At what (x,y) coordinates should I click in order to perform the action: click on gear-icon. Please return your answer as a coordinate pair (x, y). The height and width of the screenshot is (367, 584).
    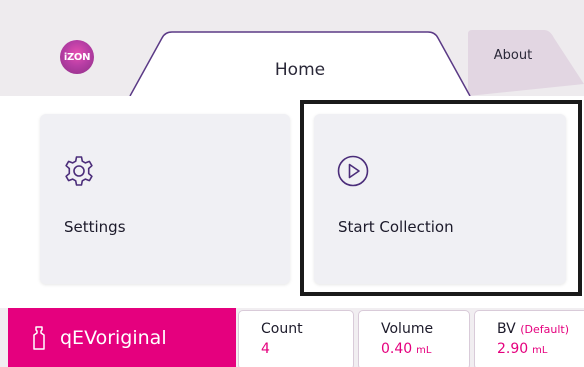
    Looking at the image, I should click on (79, 171).